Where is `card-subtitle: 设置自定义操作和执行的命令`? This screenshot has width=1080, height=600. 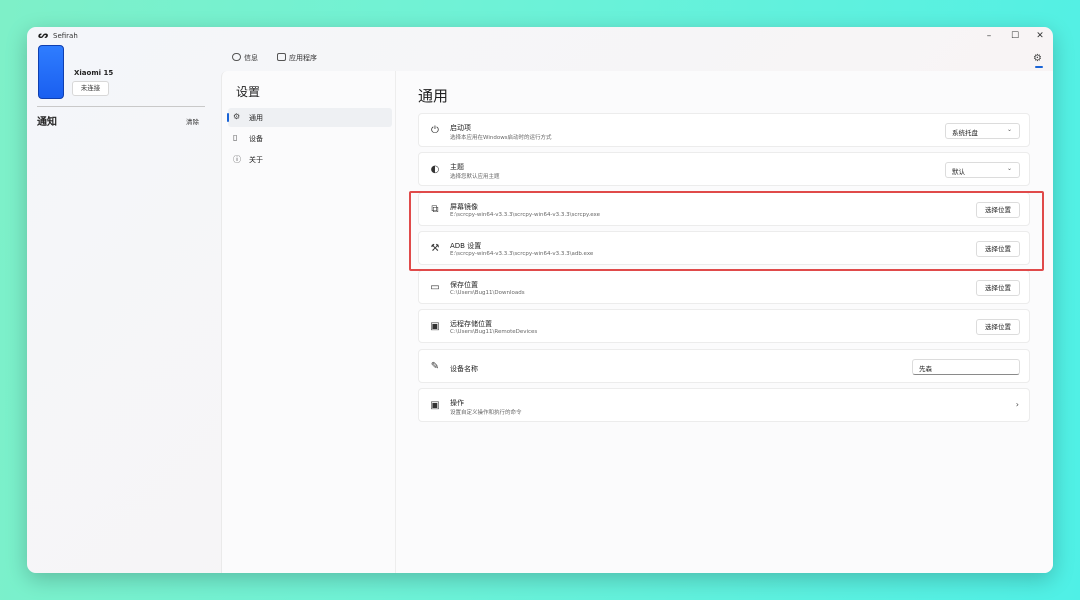
card-subtitle: 设置自定义操作和执行的命令 is located at coordinates (486, 413).